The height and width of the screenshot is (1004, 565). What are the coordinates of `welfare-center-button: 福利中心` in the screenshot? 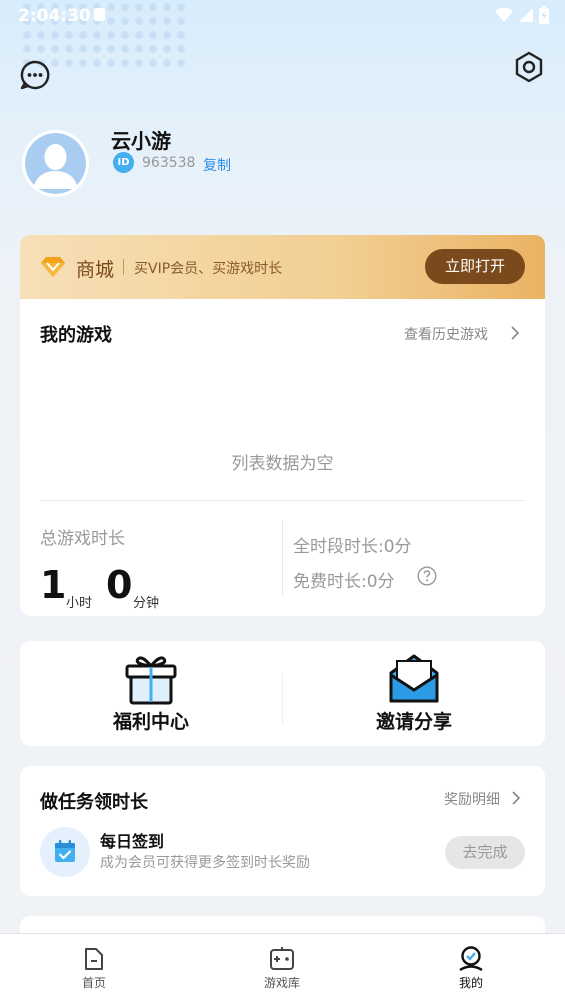 It's located at (151, 693).